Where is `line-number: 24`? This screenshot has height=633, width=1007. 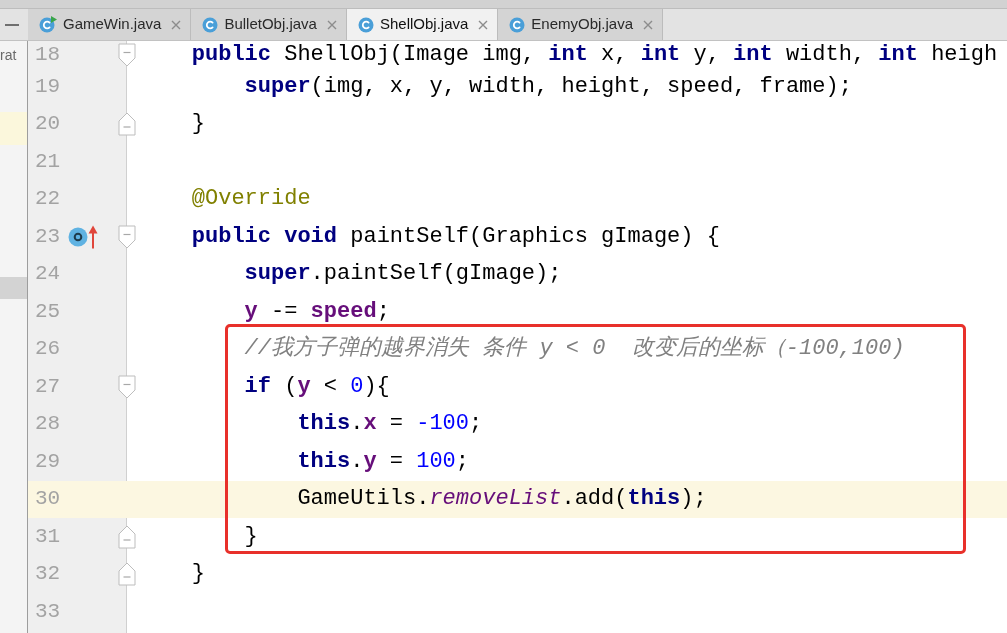 line-number: 24 is located at coordinates (48, 274).